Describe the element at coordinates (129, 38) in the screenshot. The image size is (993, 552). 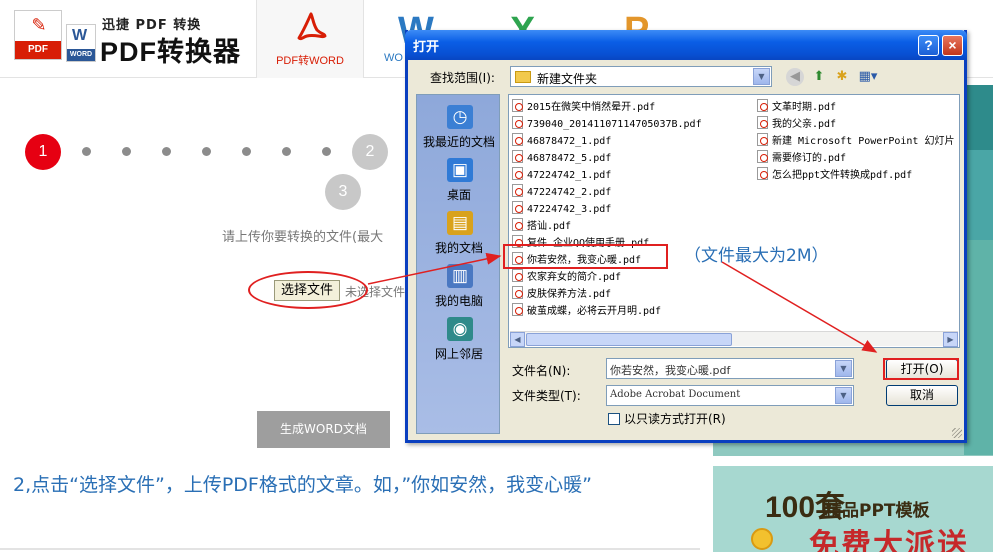
I see `logo: ✎ PDF W WORD 迅捷 PDF 转换 PDF转换器` at that location.